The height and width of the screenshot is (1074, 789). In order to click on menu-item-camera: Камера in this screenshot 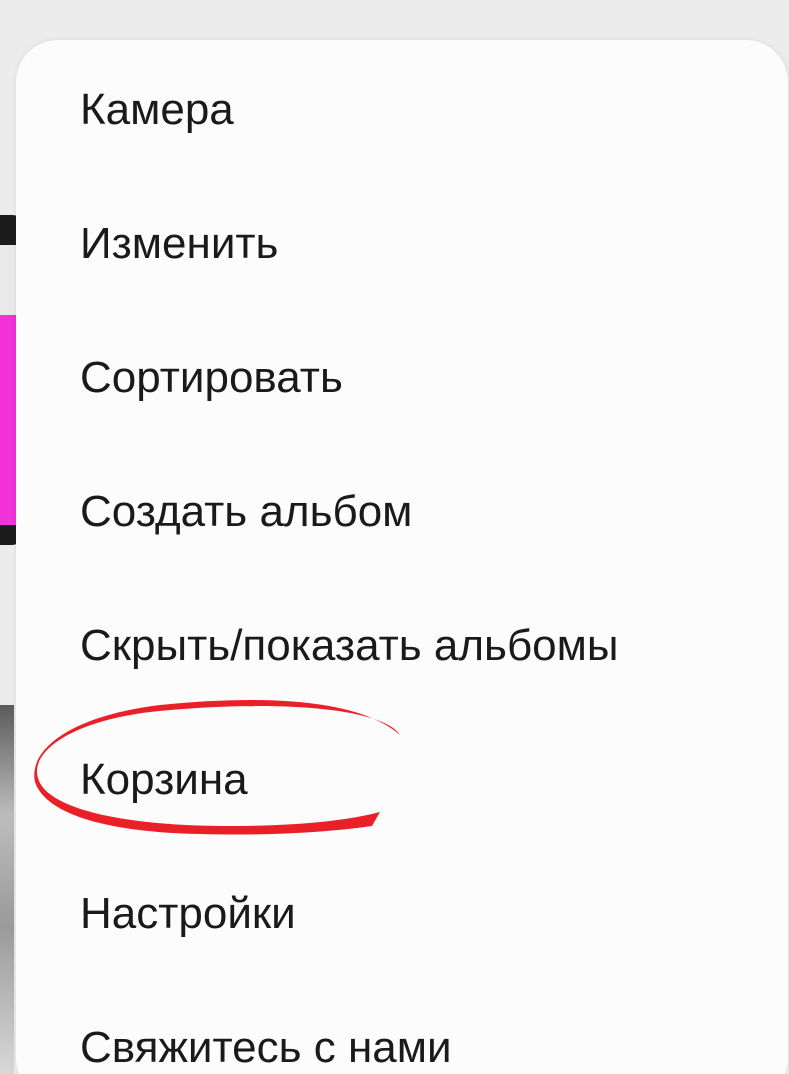, I will do `click(157, 110)`.